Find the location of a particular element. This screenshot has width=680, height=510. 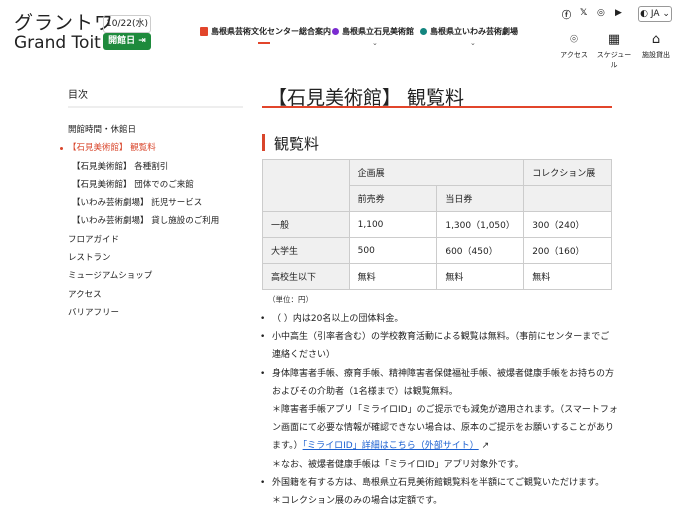

map-pin-icon: ⌾ is located at coordinates (574, 39).